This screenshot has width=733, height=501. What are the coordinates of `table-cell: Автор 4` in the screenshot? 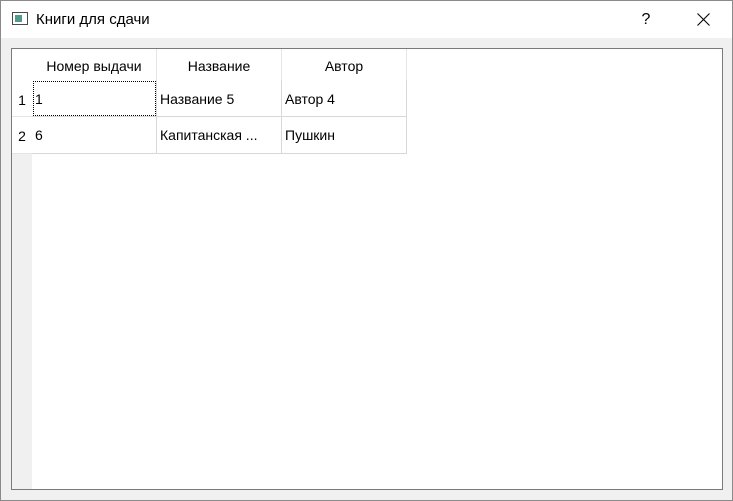 It's located at (344, 98).